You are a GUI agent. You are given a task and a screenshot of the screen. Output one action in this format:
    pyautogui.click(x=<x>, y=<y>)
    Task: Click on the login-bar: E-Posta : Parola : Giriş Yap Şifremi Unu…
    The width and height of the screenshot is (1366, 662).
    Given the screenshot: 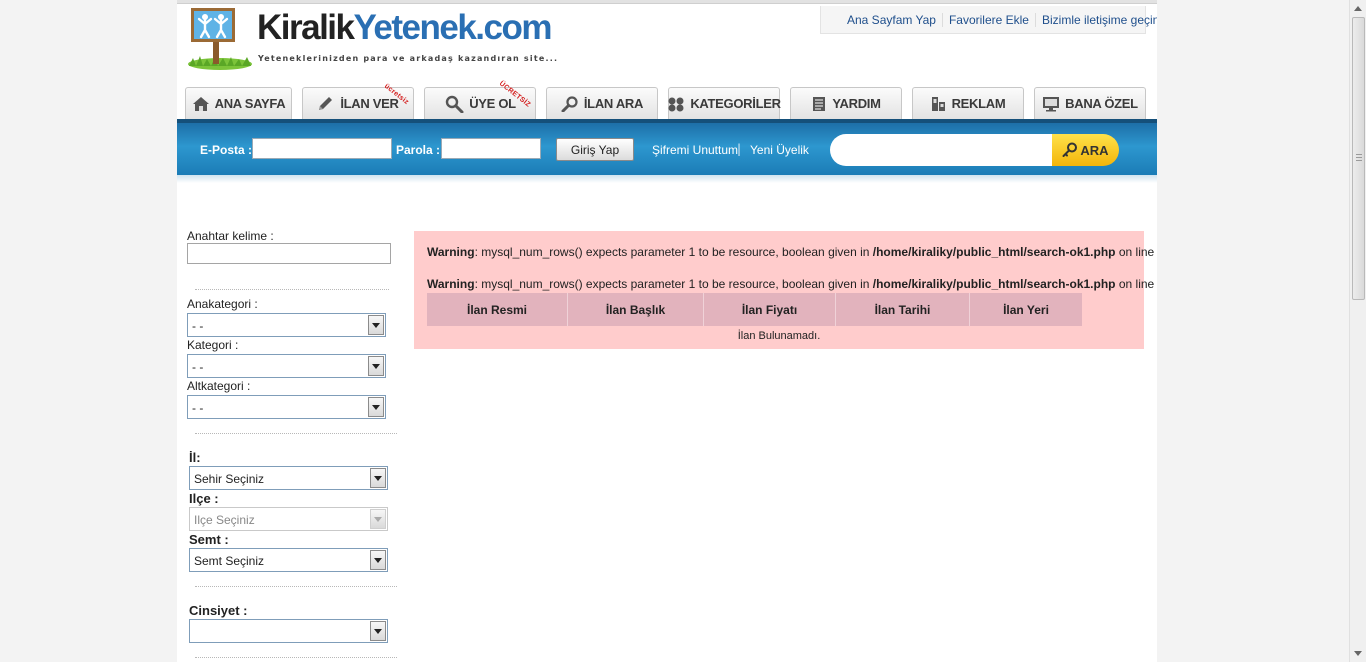 What is the action you would take?
    pyautogui.click(x=667, y=151)
    